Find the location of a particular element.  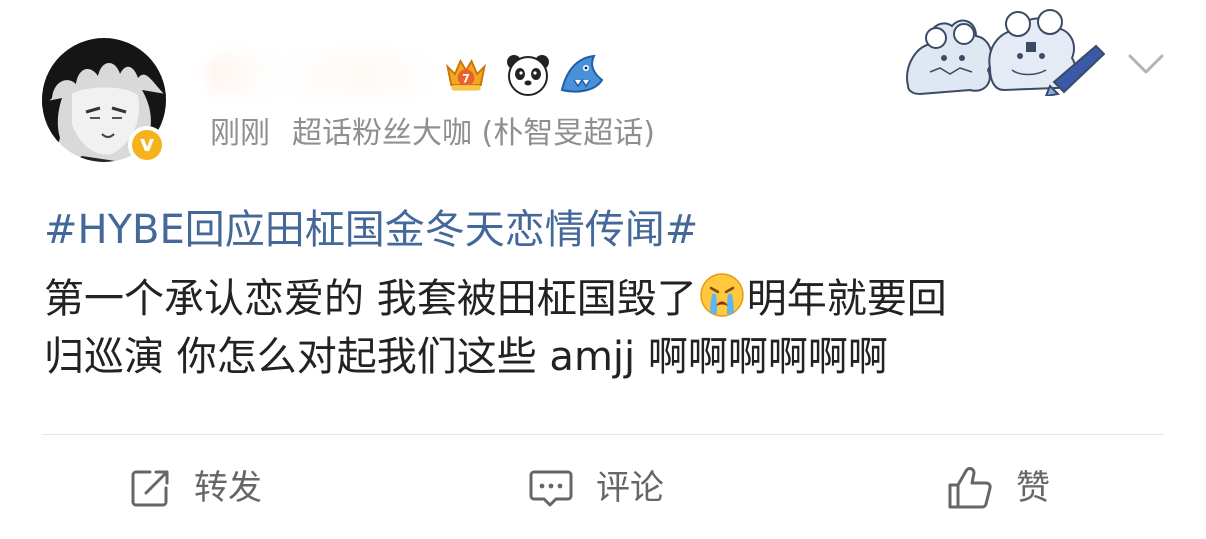

post-source: 超话粉丝大咖 (朴智旻超话) is located at coordinates (473, 133).